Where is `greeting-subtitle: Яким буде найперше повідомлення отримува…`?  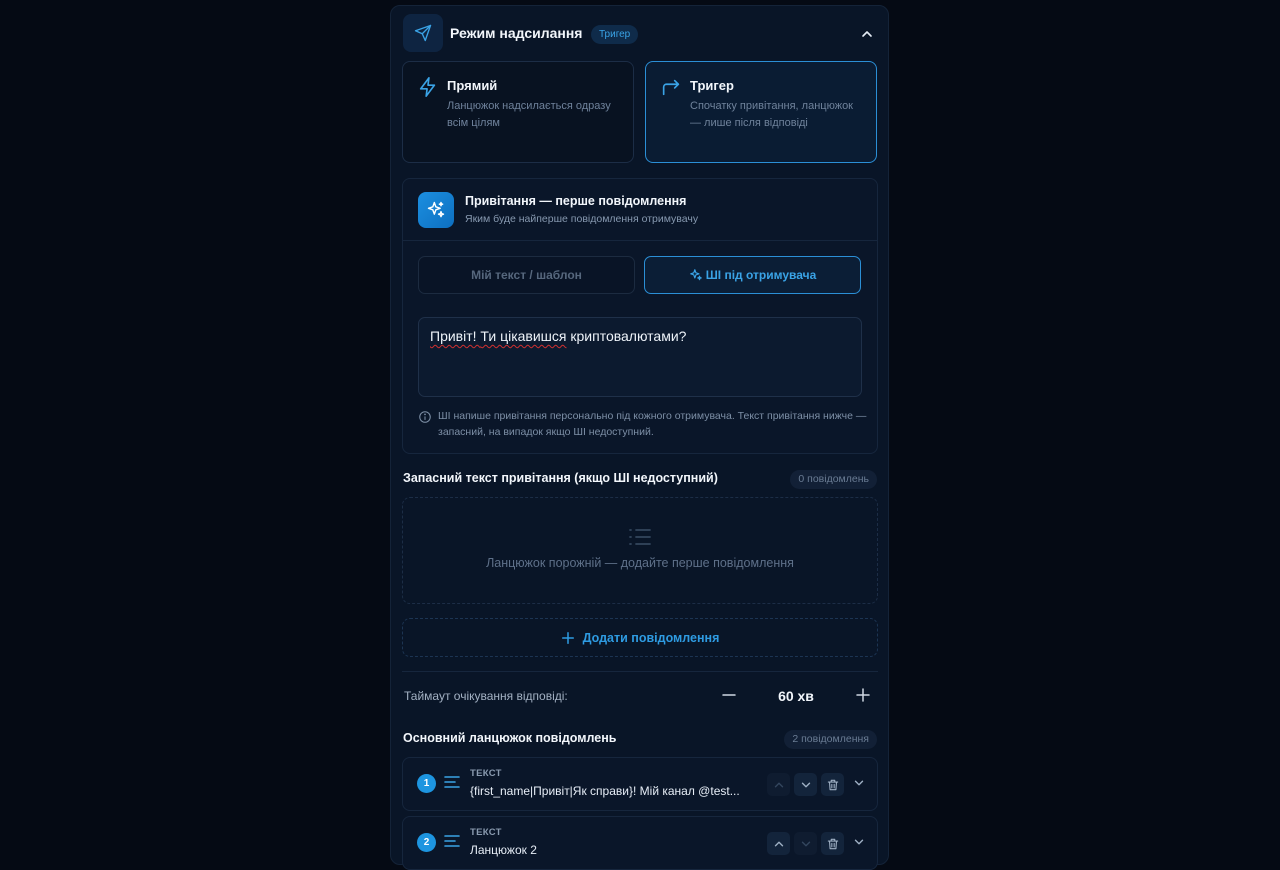 greeting-subtitle: Яким буде найперше повідомлення отримува… is located at coordinates (582, 219).